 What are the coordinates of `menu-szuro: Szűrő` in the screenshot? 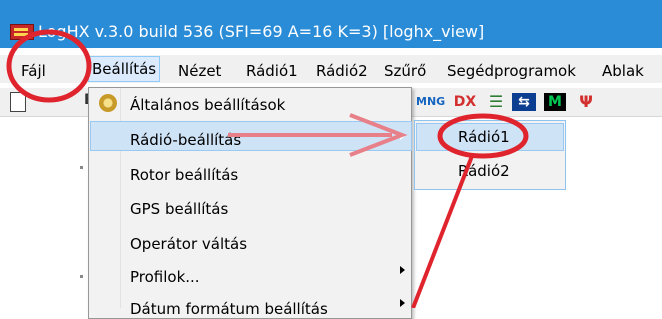 It's located at (405, 71).